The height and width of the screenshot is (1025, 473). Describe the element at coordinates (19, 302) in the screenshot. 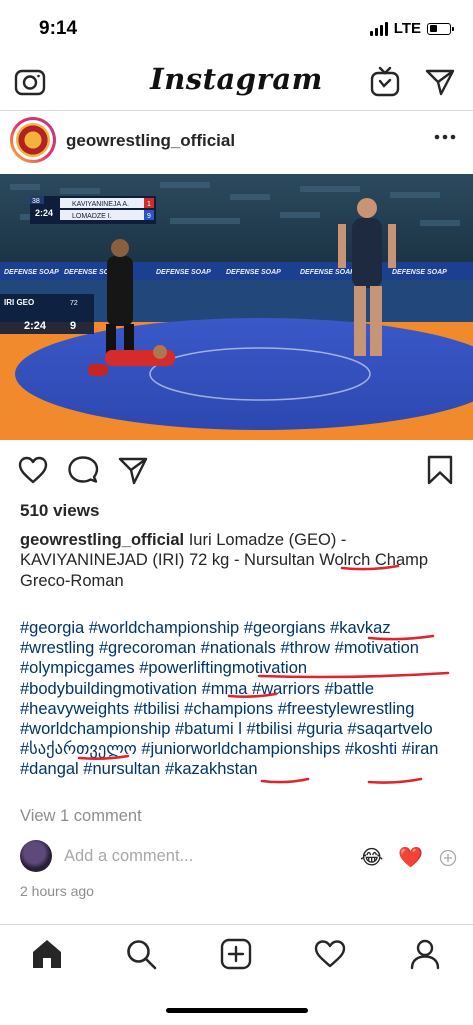

I see `scoreboard-mini-teams: IRI GEO` at that location.